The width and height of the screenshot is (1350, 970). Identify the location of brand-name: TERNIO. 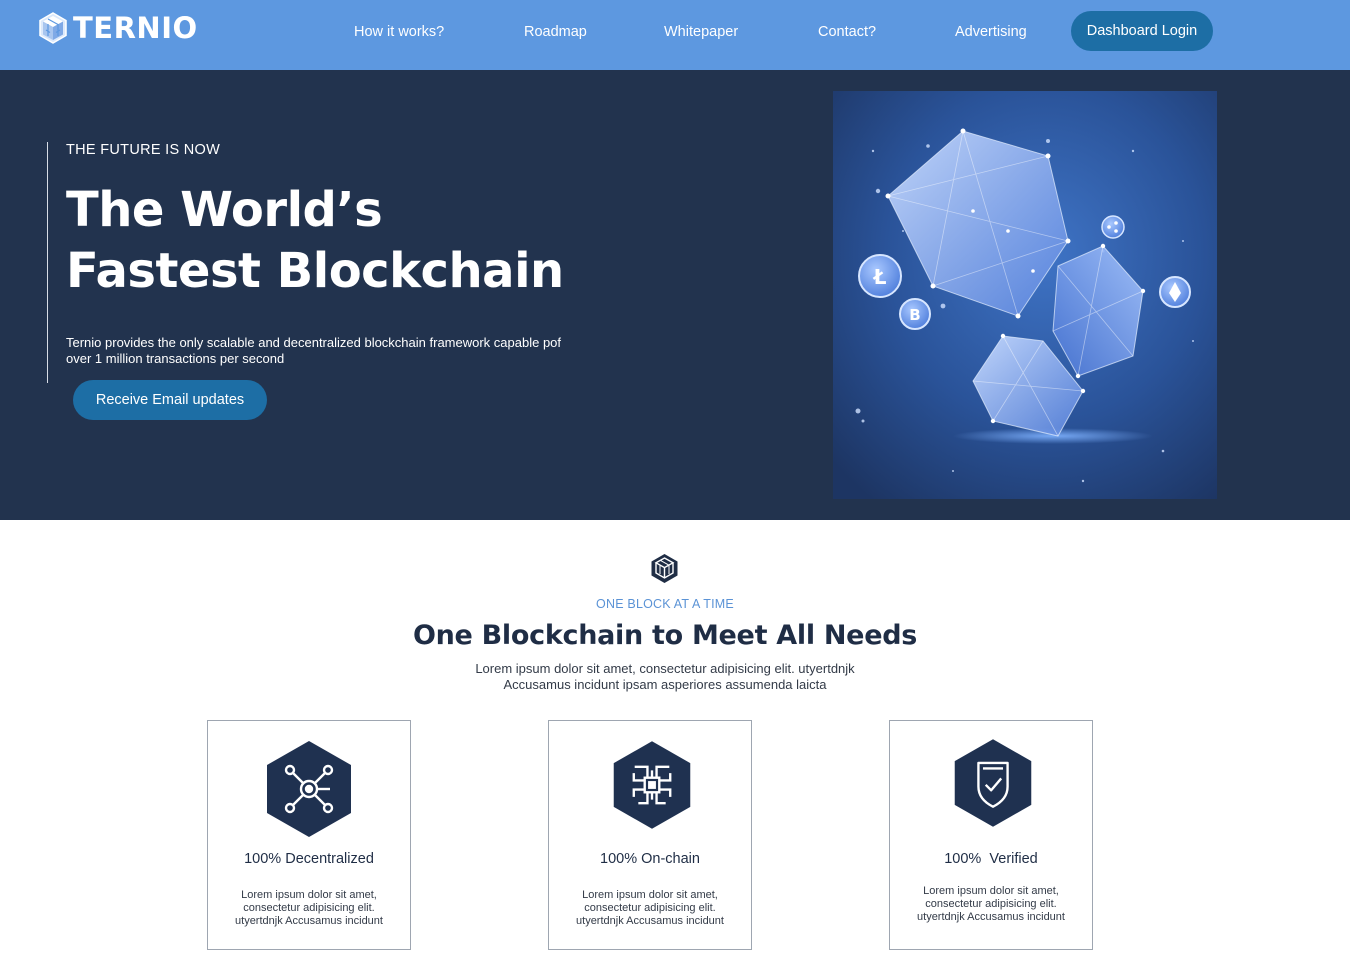
(135, 28).